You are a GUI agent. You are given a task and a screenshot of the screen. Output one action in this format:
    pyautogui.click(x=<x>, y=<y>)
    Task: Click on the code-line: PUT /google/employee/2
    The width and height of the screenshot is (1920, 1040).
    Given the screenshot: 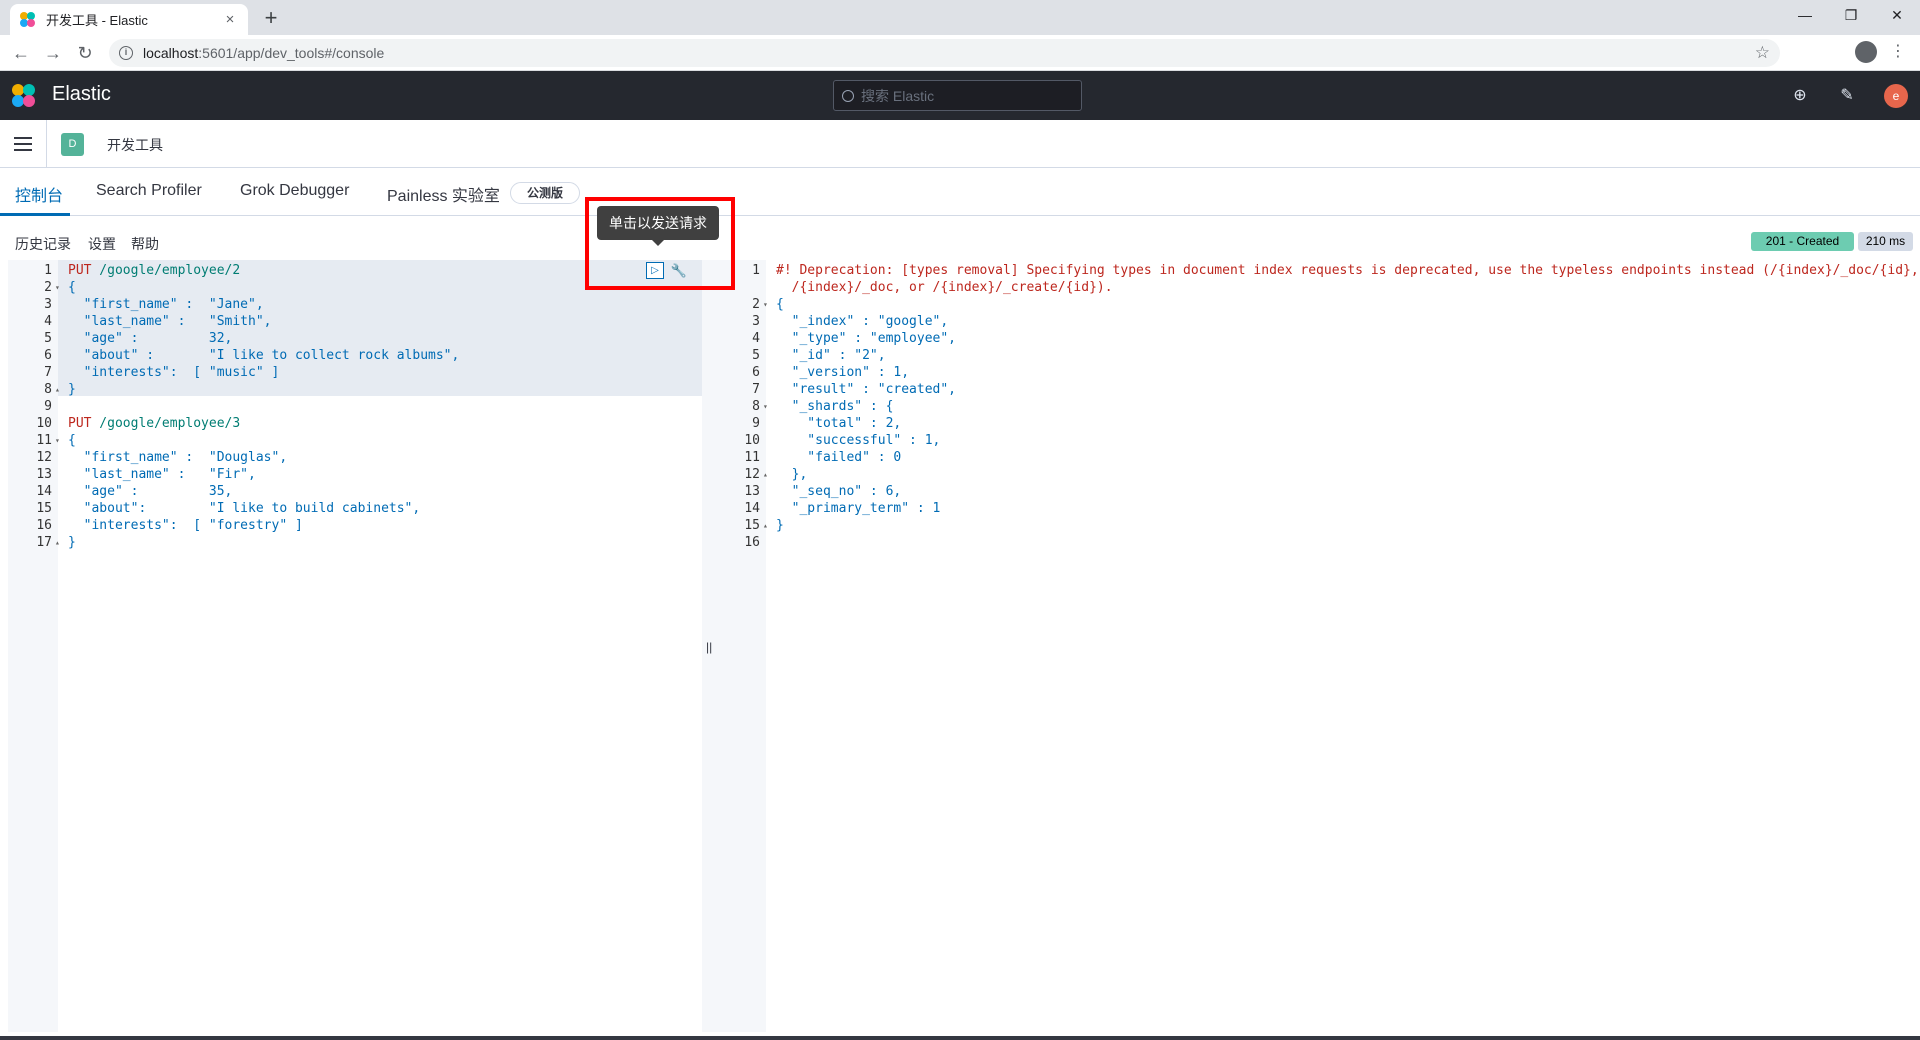 What is the action you would take?
    pyautogui.click(x=154, y=270)
    